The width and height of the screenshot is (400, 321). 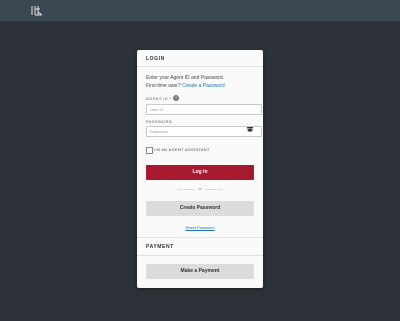 What do you see at coordinates (155, 59) in the screenshot?
I see `login-title: LOGIN` at bounding box center [155, 59].